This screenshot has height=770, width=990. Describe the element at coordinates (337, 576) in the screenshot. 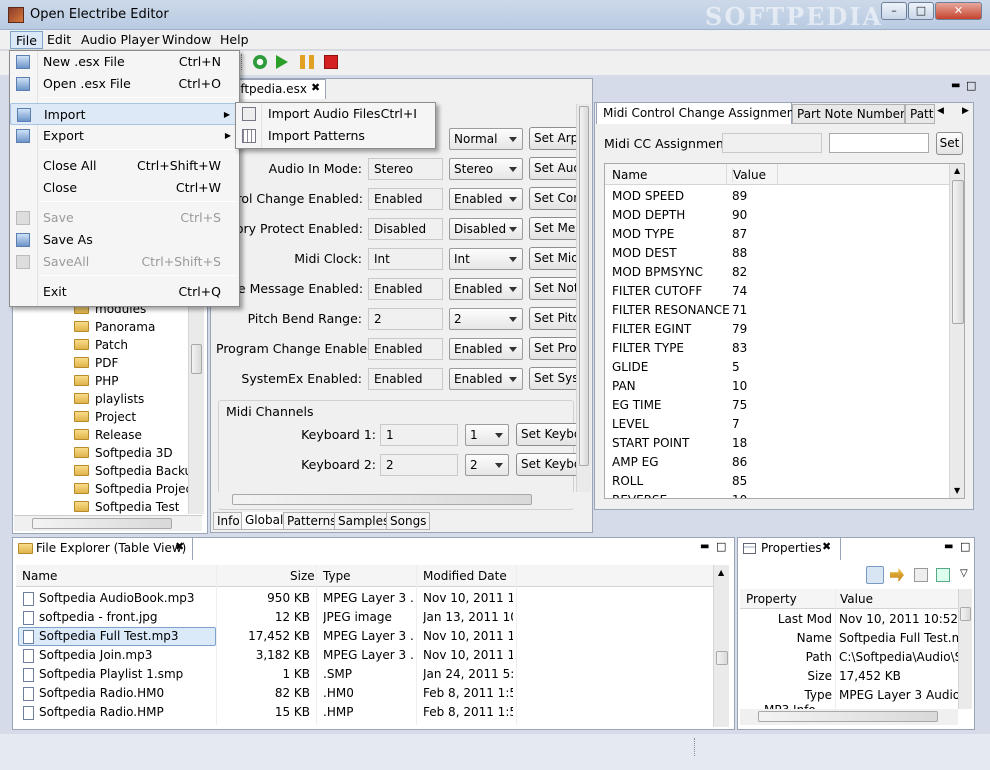

I see `col-file-type: Type` at that location.